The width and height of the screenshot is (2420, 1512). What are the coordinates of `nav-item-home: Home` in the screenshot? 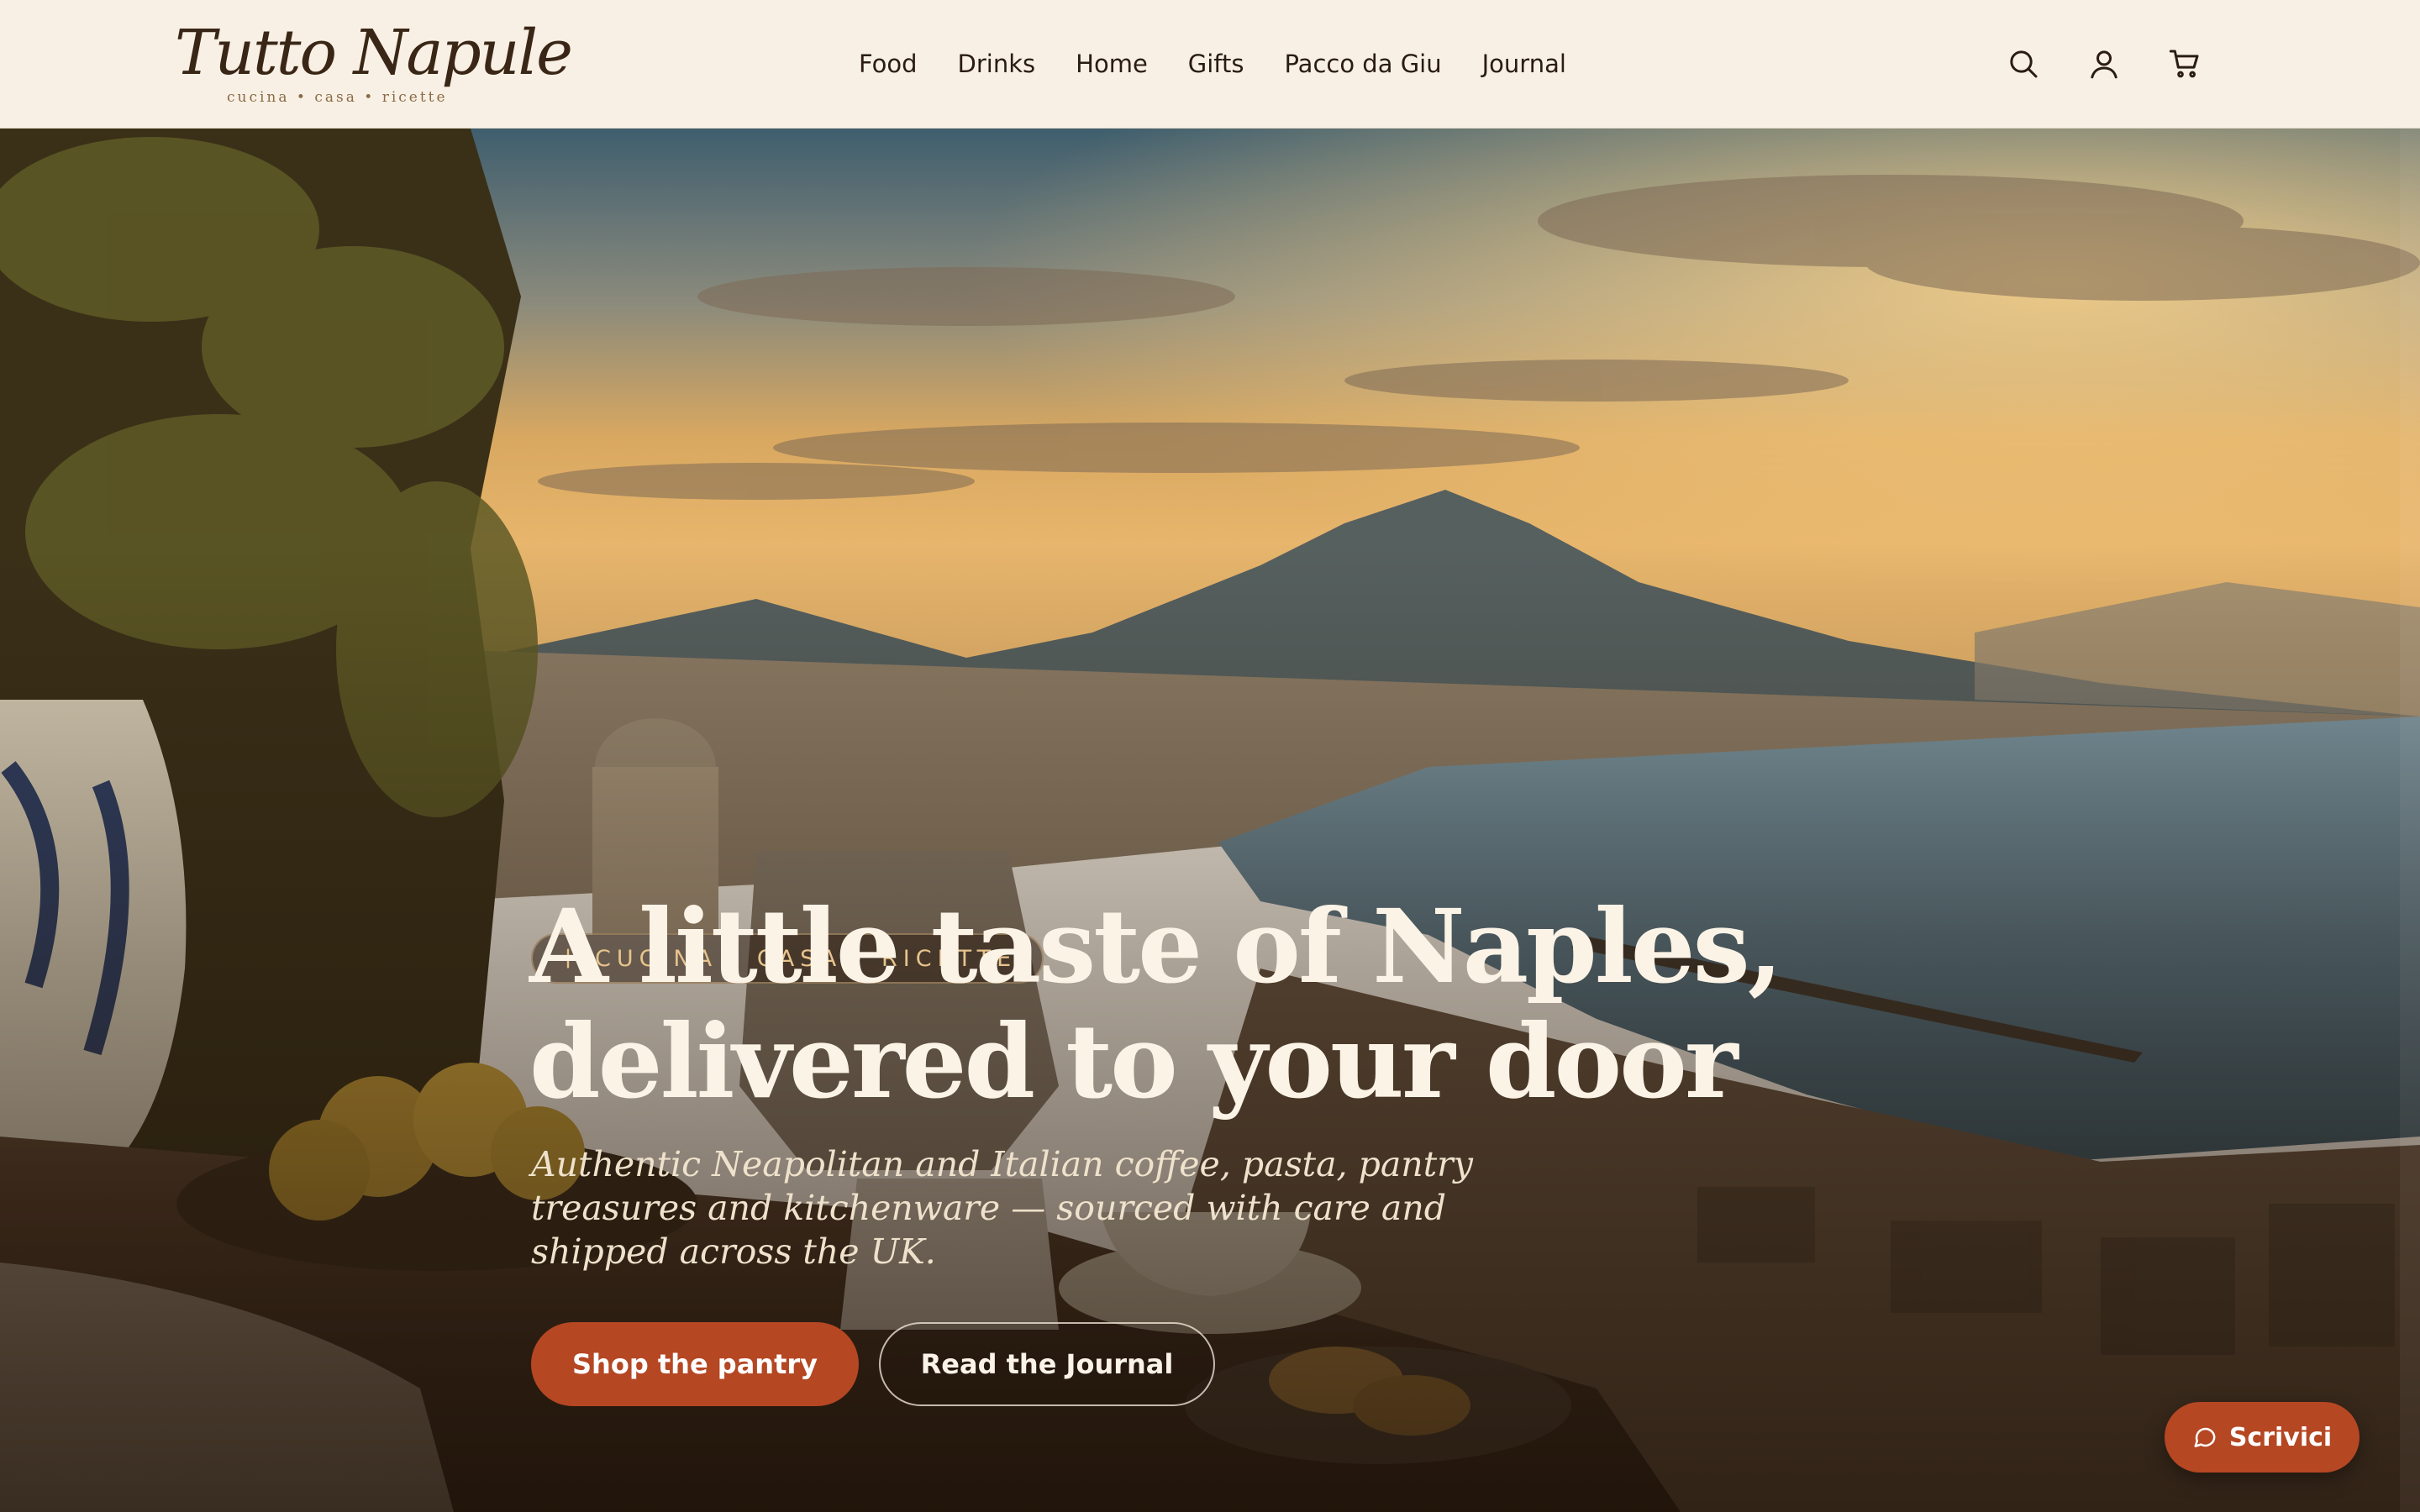 It's located at (1111, 64).